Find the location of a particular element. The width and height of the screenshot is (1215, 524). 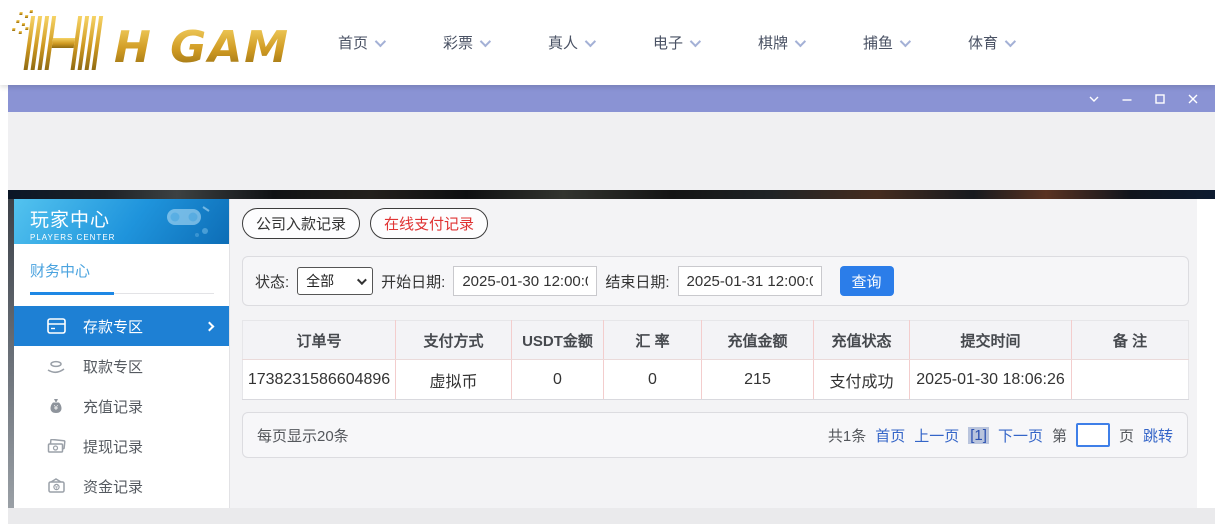

nav-item-slots: 电子 is located at coordinates (682, 42).